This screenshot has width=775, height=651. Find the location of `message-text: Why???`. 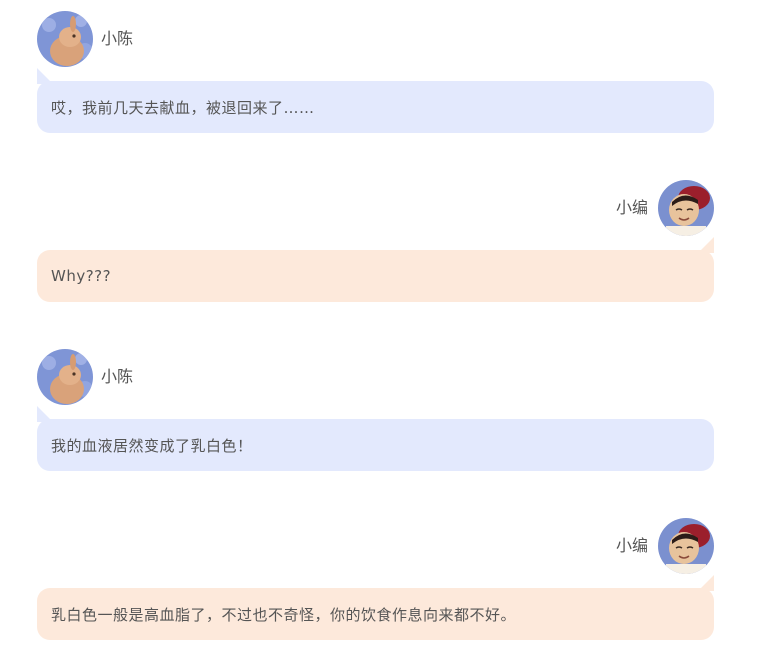

message-text: Why??? is located at coordinates (81, 276).